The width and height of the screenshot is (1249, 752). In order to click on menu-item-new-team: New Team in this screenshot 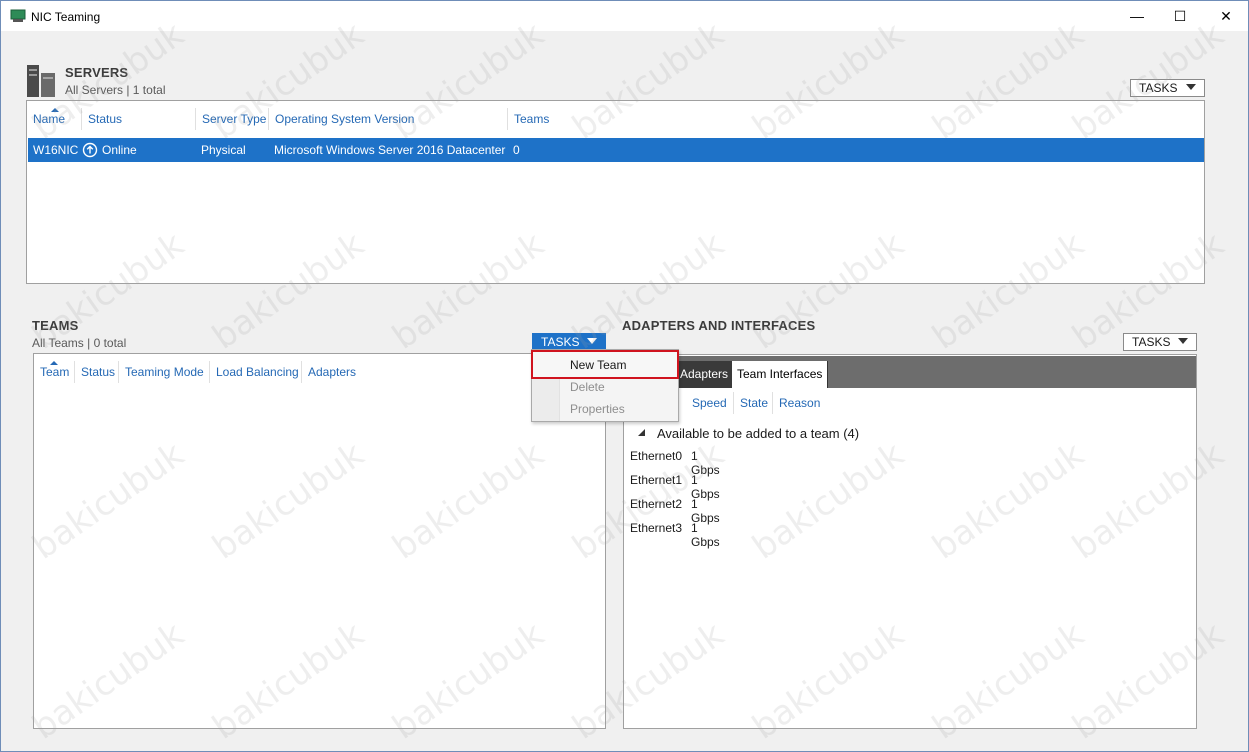, I will do `click(598, 365)`.